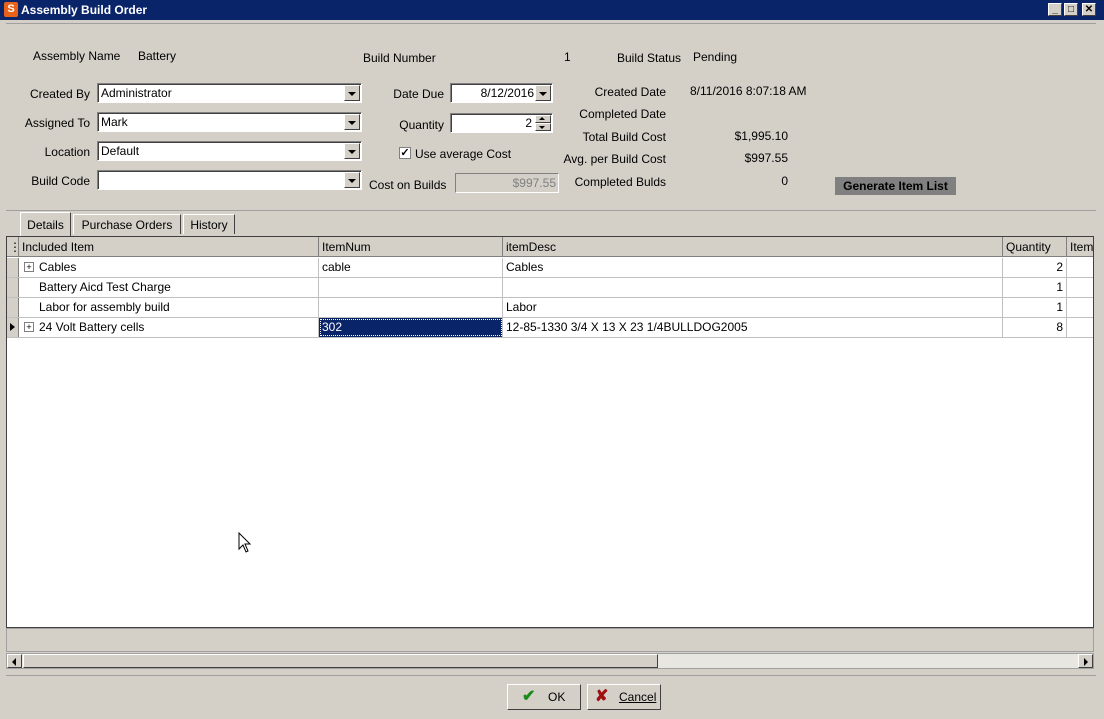 The height and width of the screenshot is (719, 1104). I want to click on scroll-right-icon, so click(1085, 661).